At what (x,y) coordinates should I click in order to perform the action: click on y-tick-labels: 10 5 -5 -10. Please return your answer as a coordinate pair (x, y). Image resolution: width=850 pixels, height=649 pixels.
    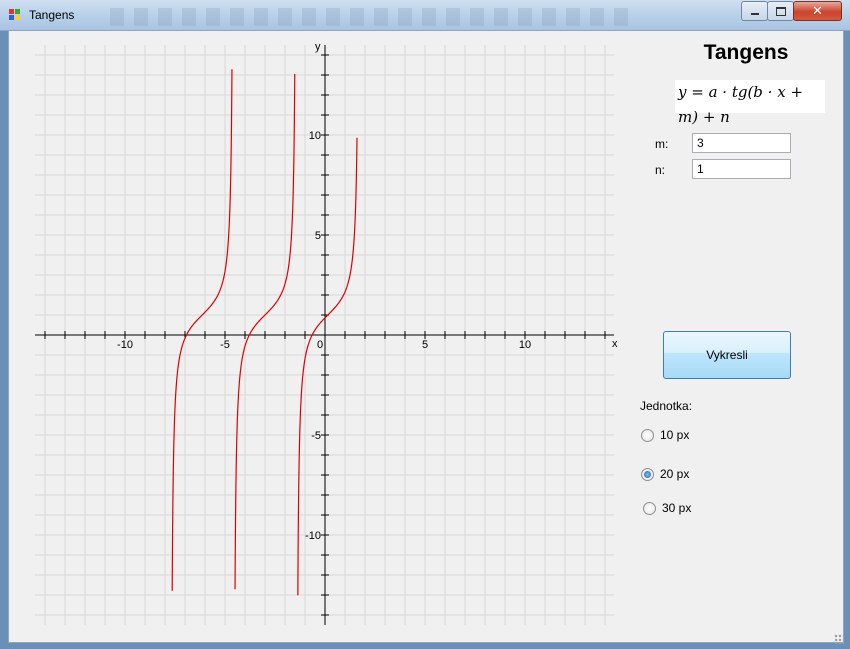
    Looking at the image, I should click on (313, 336).